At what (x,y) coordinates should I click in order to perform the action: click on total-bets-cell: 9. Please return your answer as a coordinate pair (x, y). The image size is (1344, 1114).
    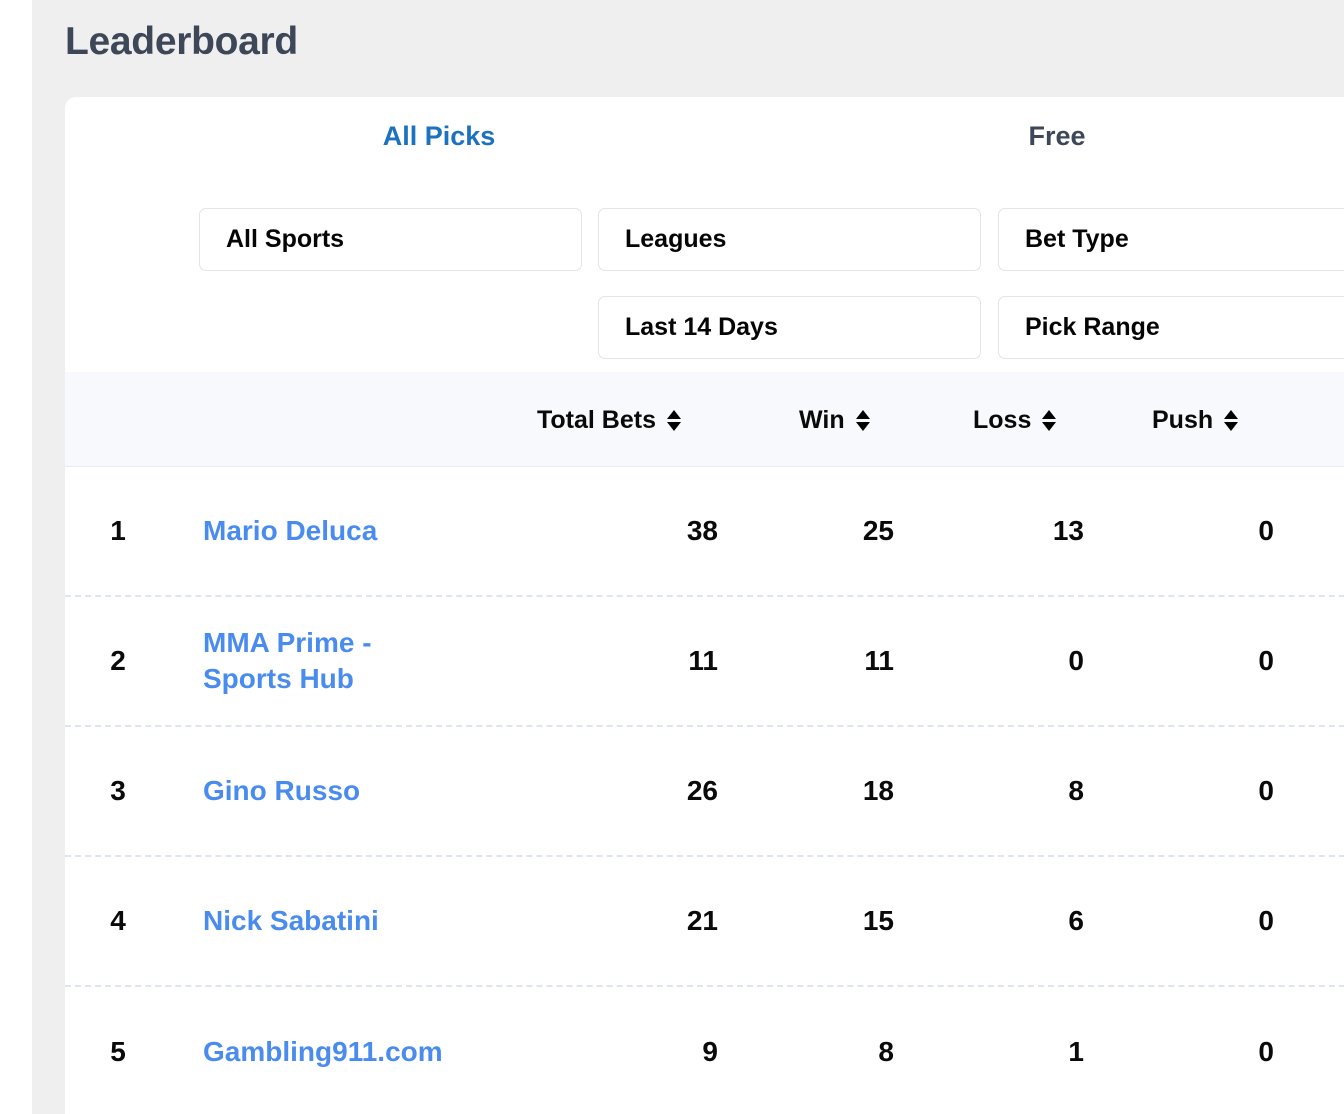
    Looking at the image, I should click on (710, 1051).